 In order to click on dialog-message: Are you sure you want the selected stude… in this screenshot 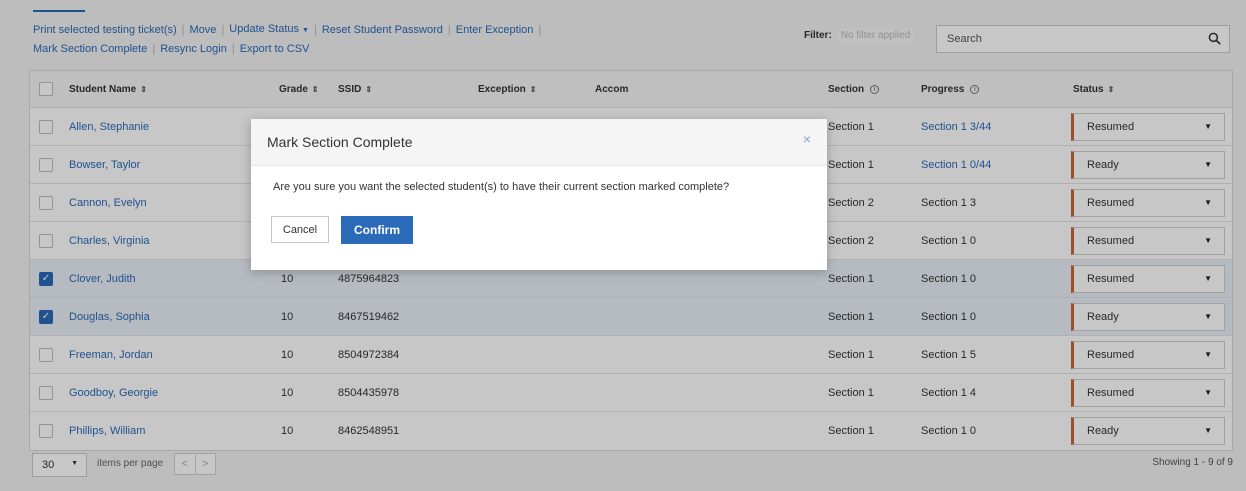, I will do `click(501, 187)`.